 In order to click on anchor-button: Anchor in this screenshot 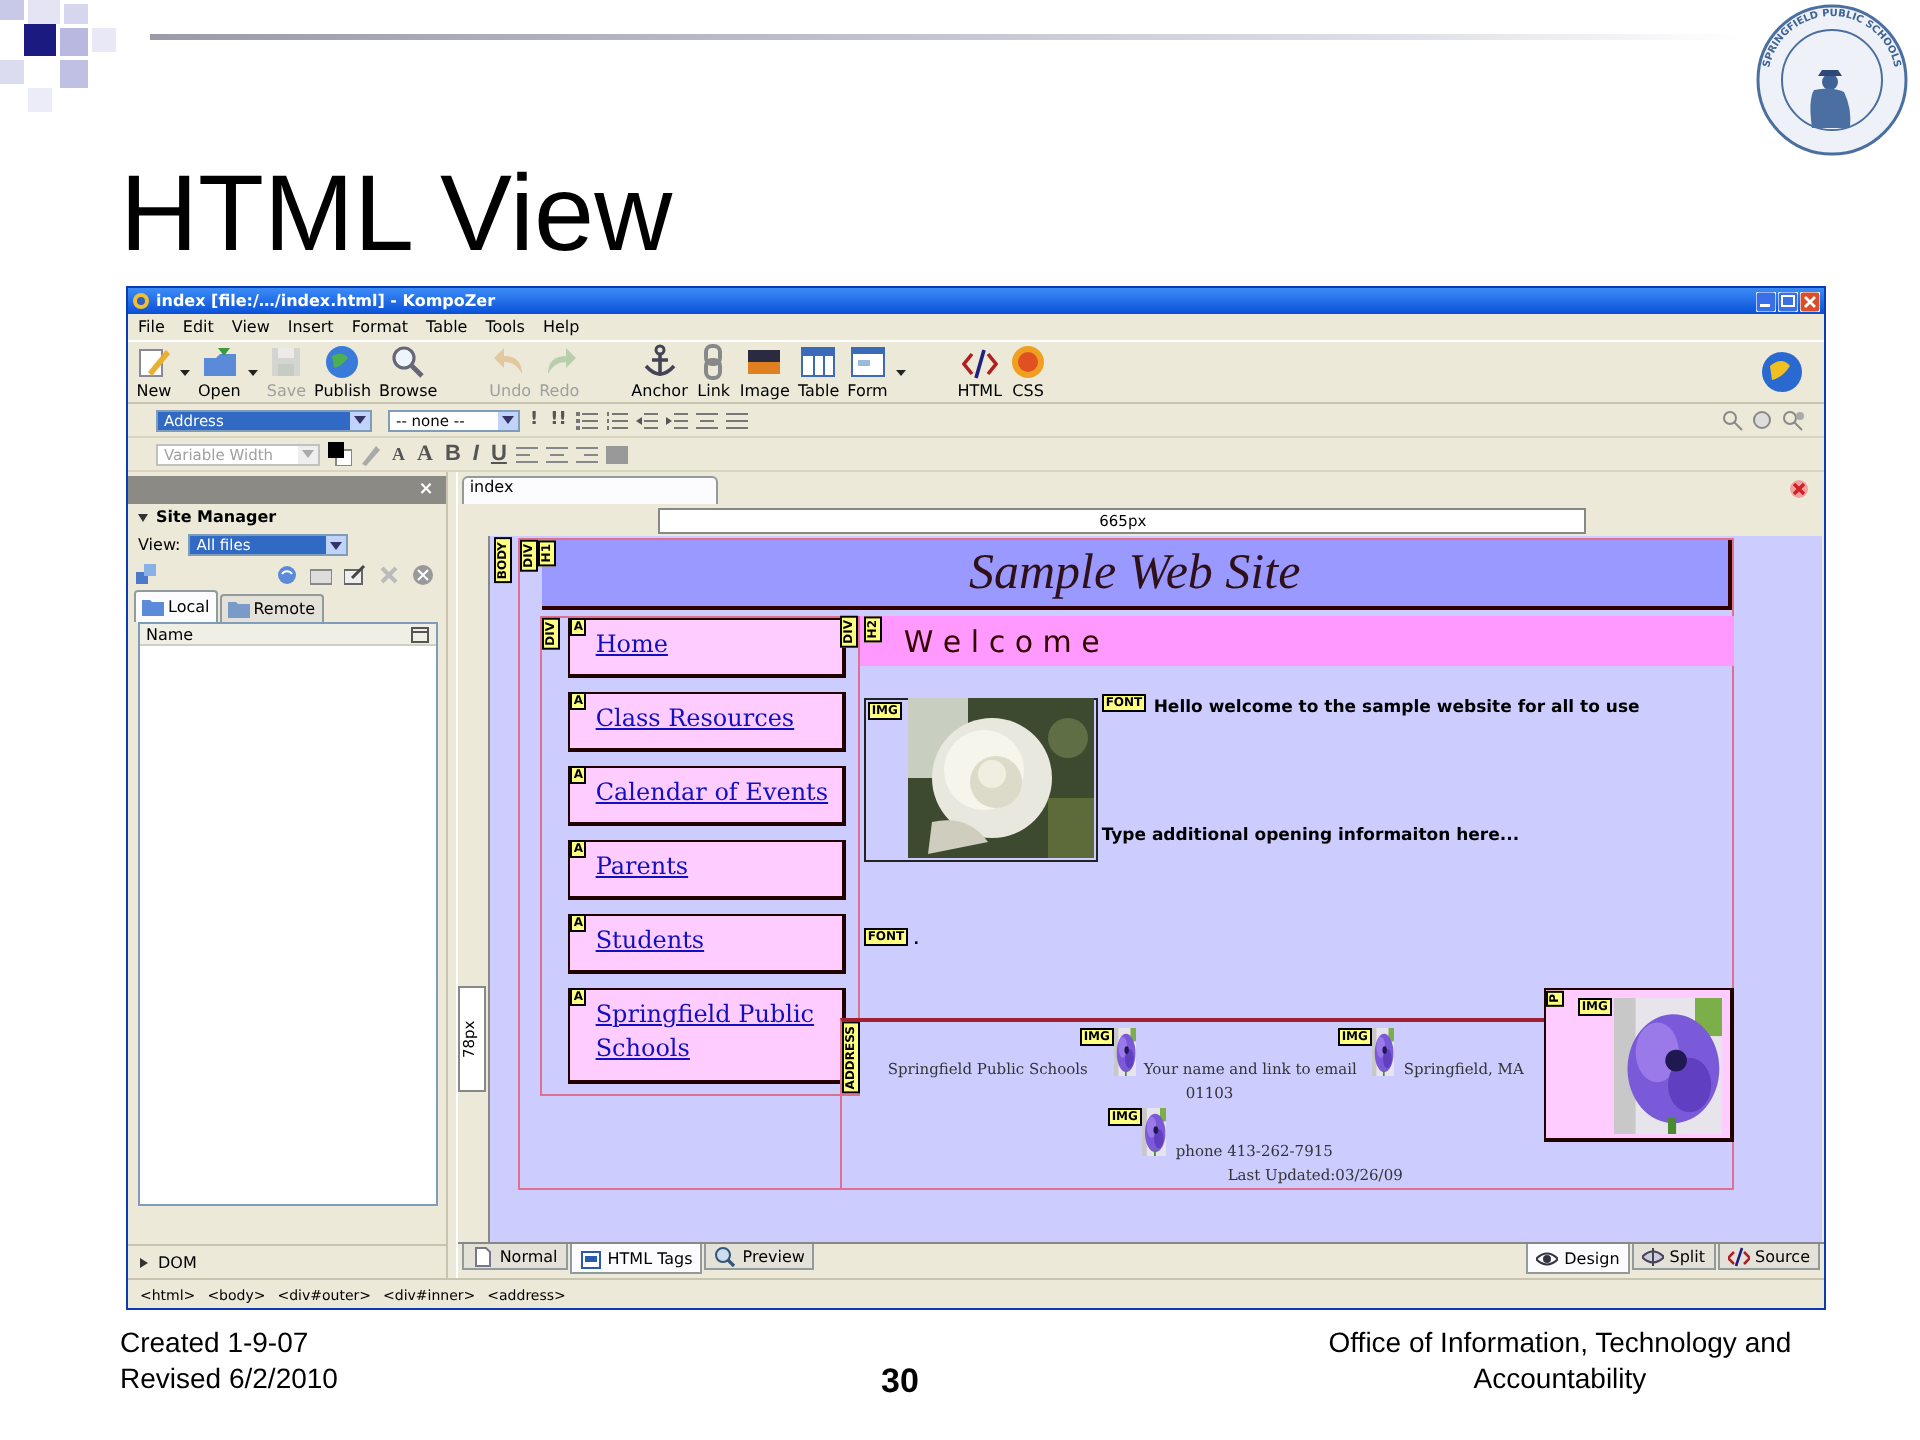, I will do `click(659, 372)`.